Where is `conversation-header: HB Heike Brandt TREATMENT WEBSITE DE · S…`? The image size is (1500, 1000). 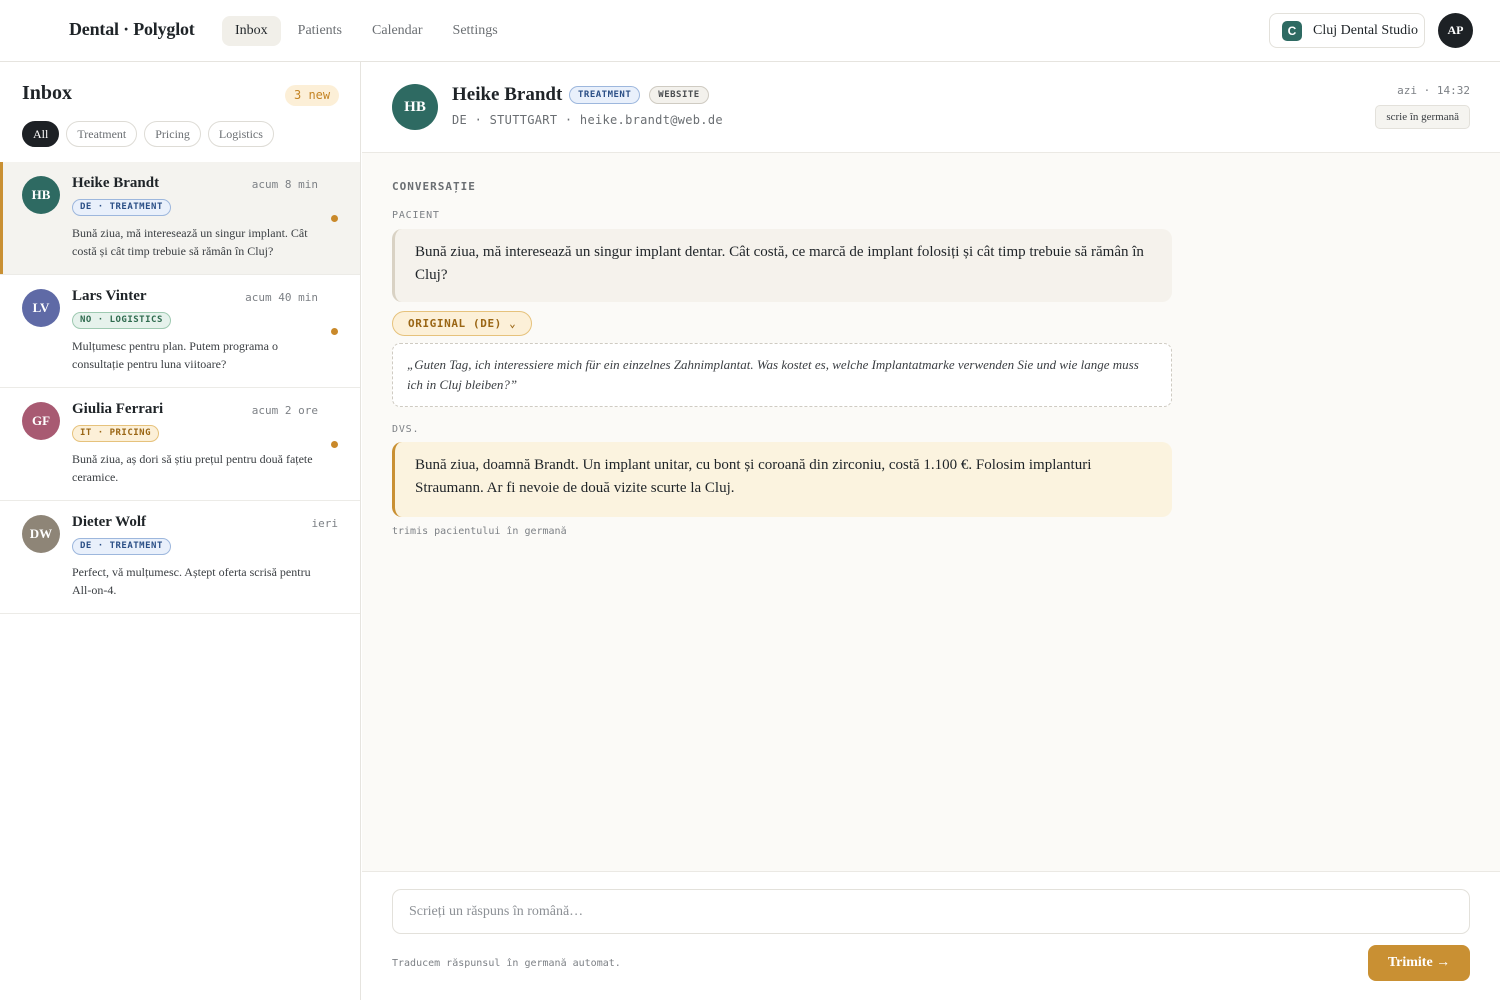 conversation-header: HB Heike Brandt TREATMENT WEBSITE DE · S… is located at coordinates (931, 107).